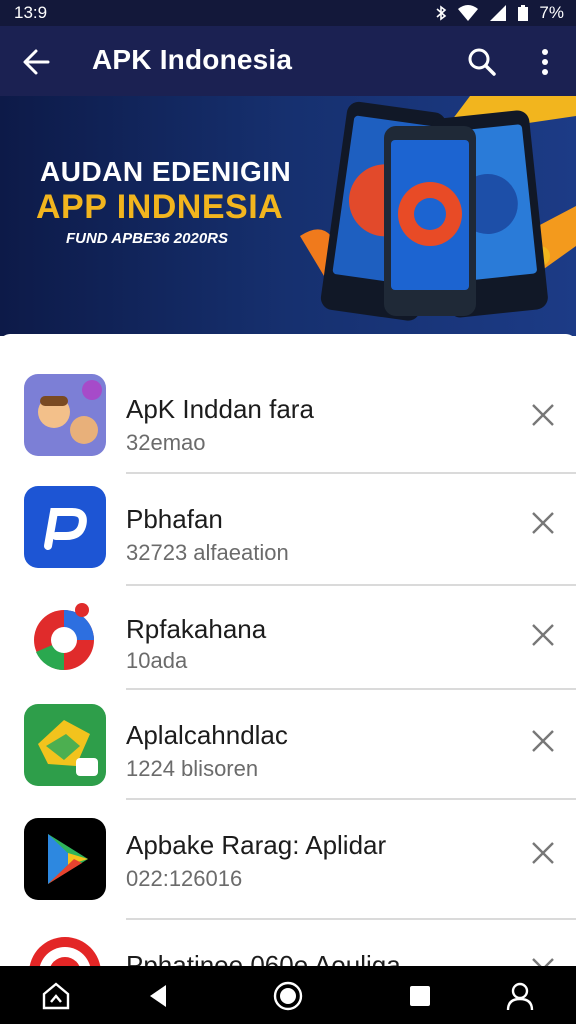 Image resolution: width=576 pixels, height=1024 pixels. Describe the element at coordinates (65, 637) in the screenshot. I see `spiral-logo-icon` at that location.